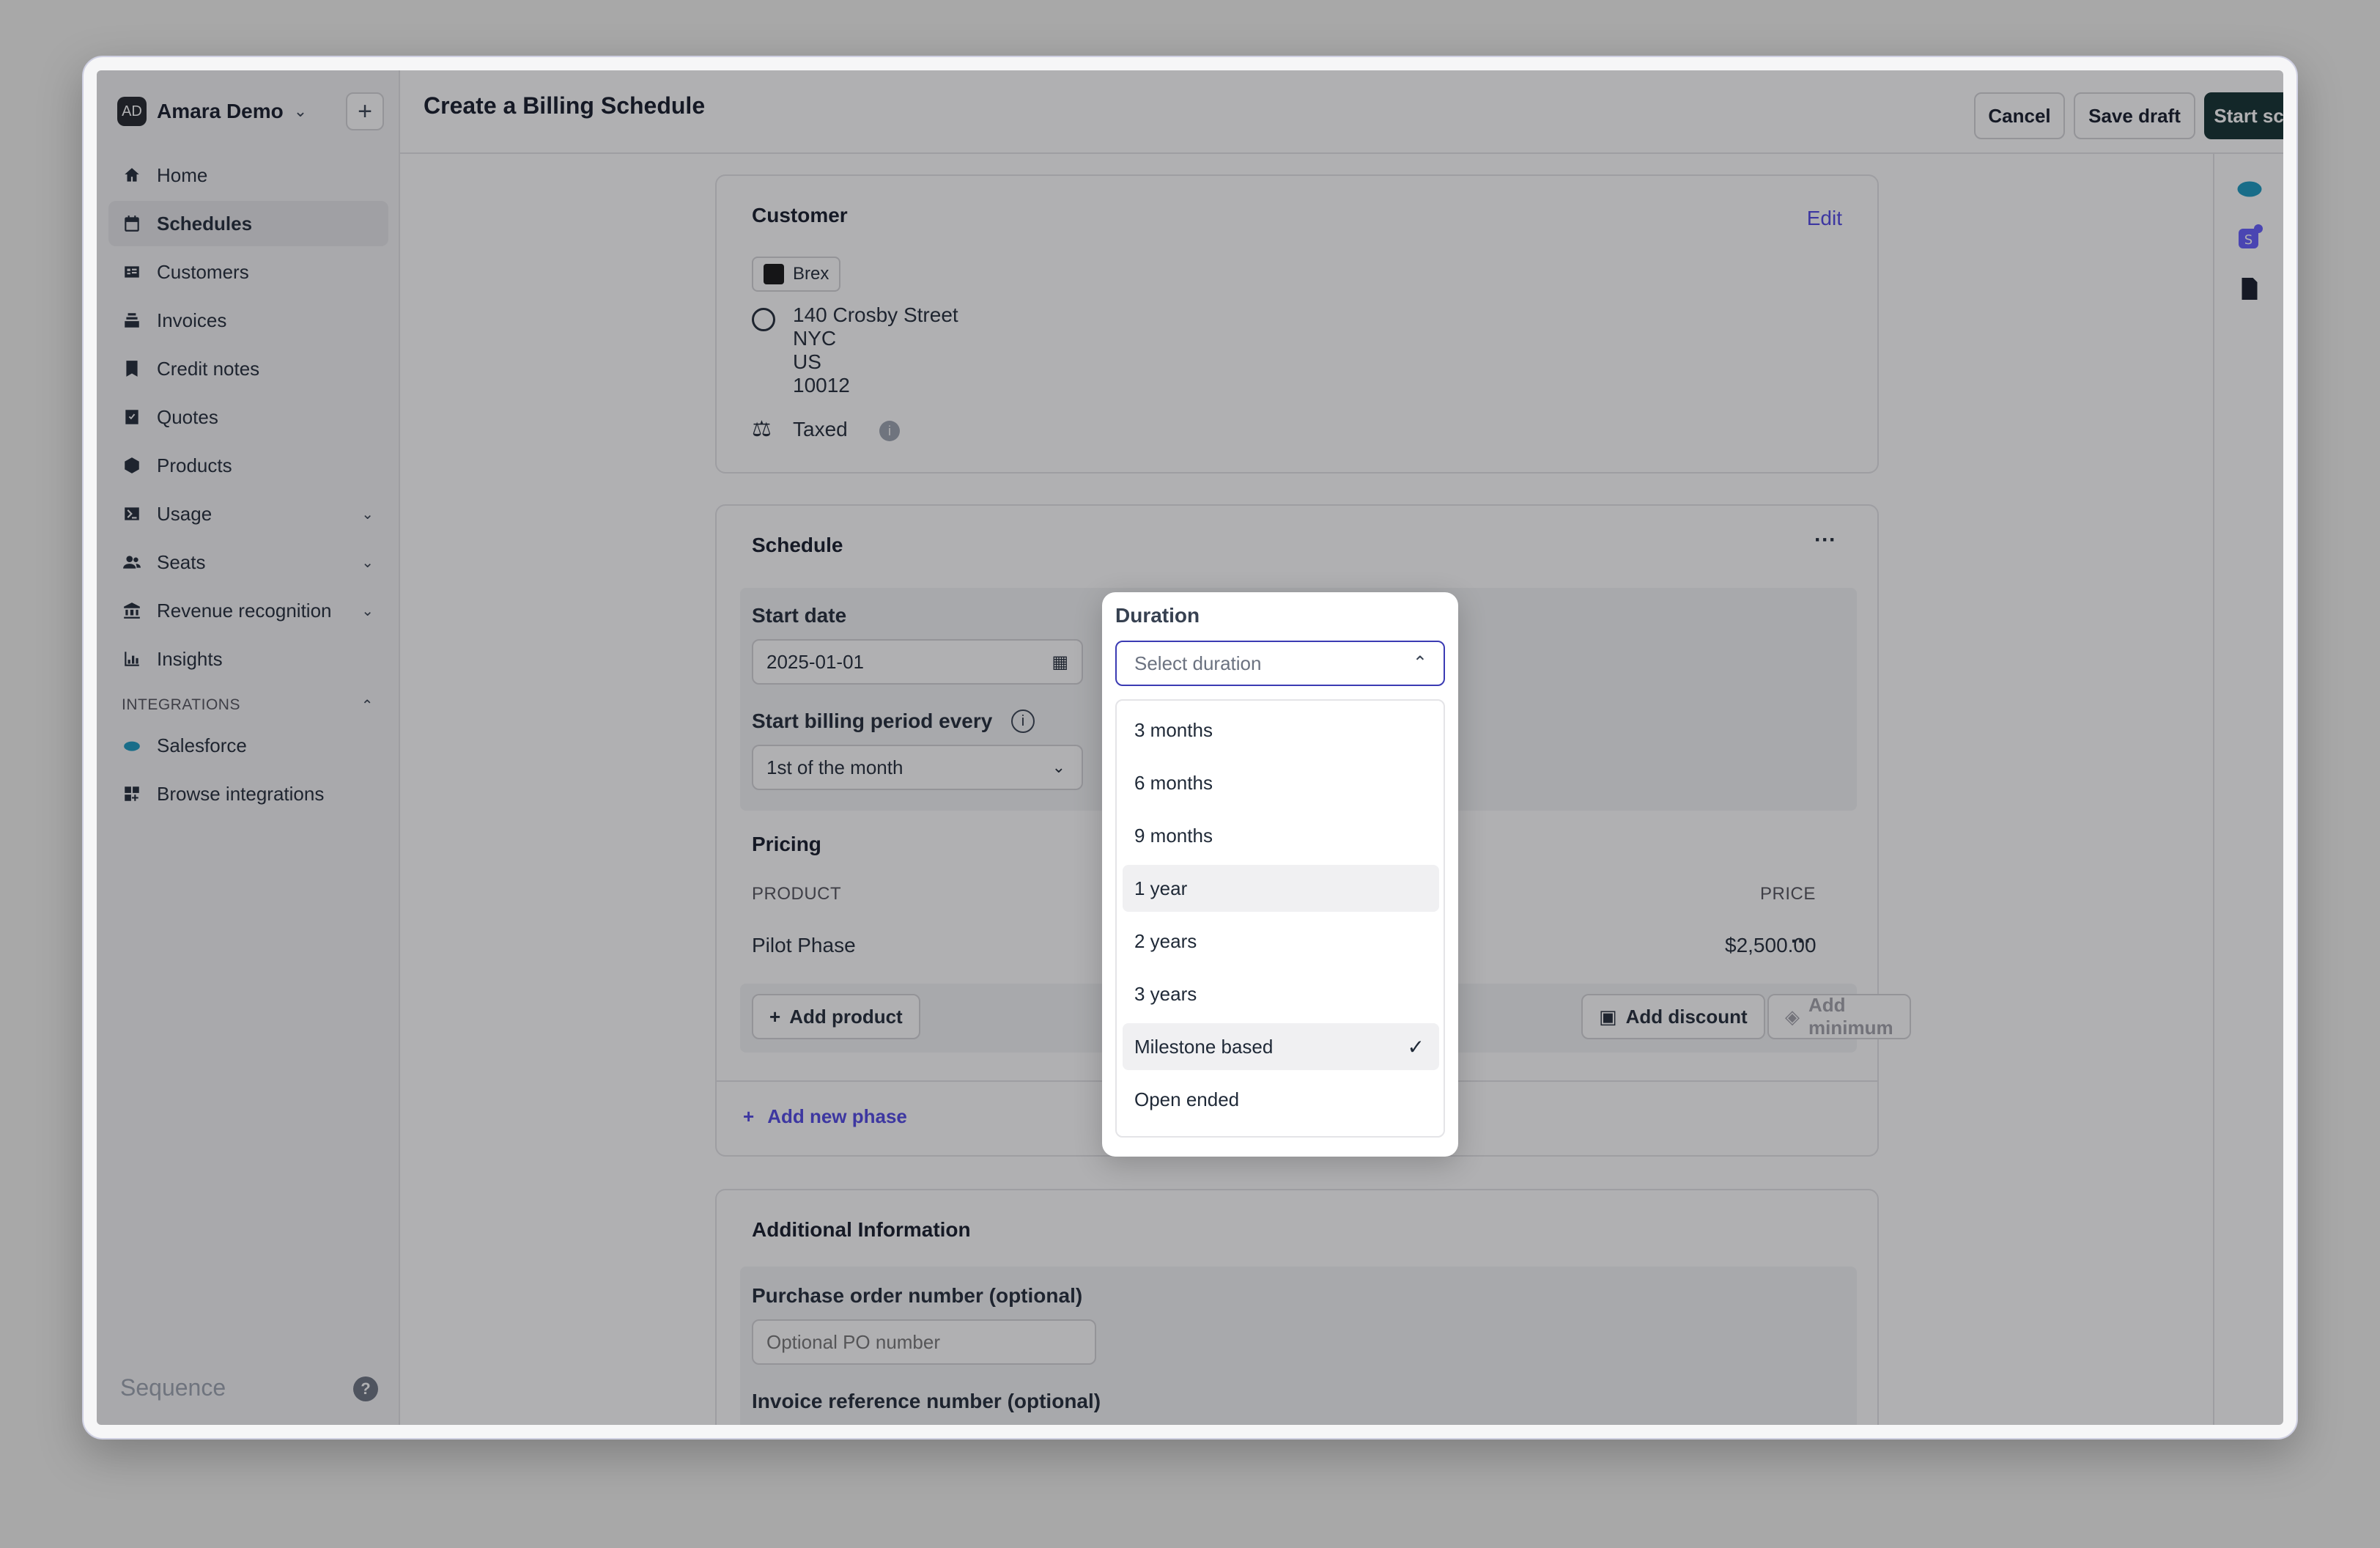  I want to click on duration-label: Duration, so click(1157, 615).